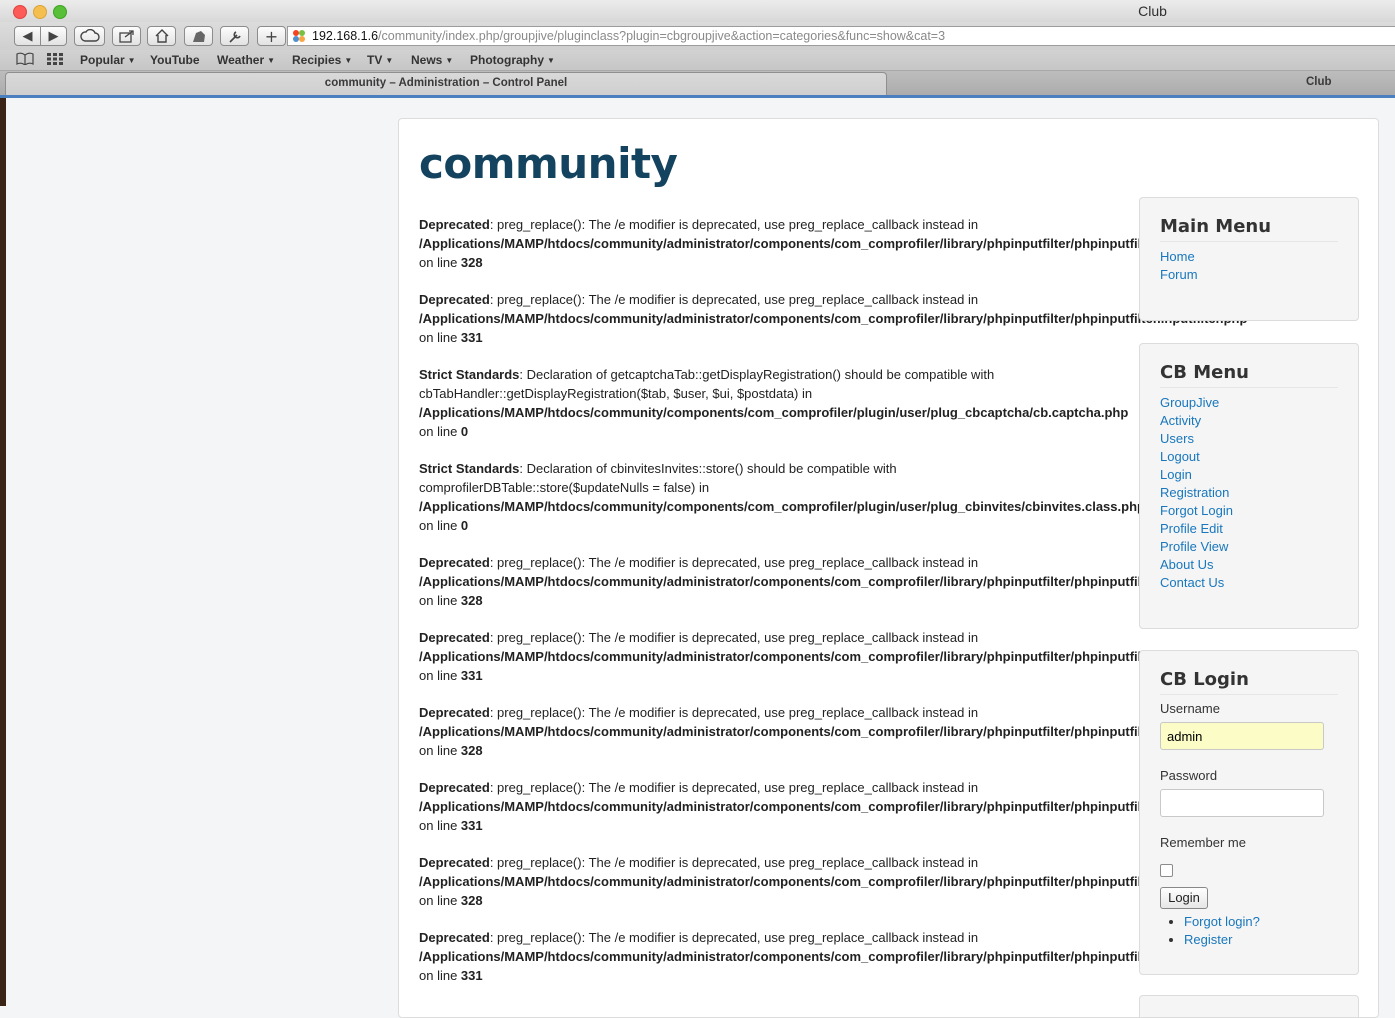 The image size is (1395, 1018). What do you see at coordinates (161, 36) in the screenshot?
I see `home-button` at bounding box center [161, 36].